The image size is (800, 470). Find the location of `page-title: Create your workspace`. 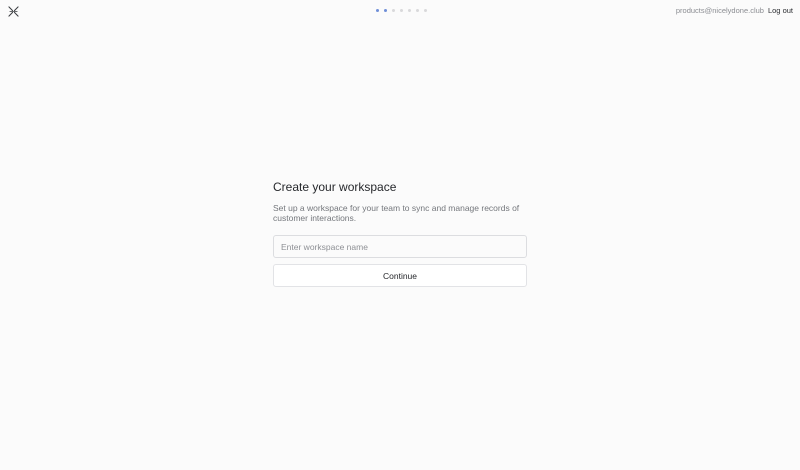

page-title: Create your workspace is located at coordinates (335, 187).